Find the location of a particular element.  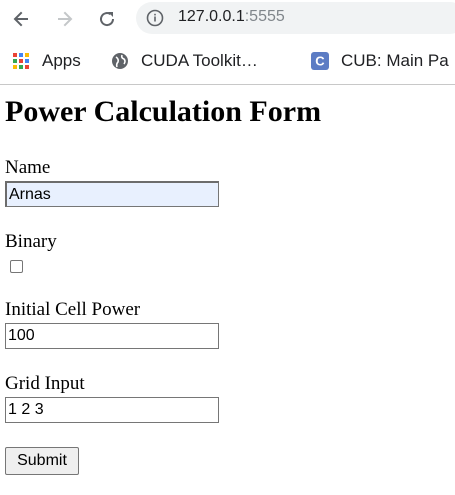

reload-button is located at coordinates (107, 19).